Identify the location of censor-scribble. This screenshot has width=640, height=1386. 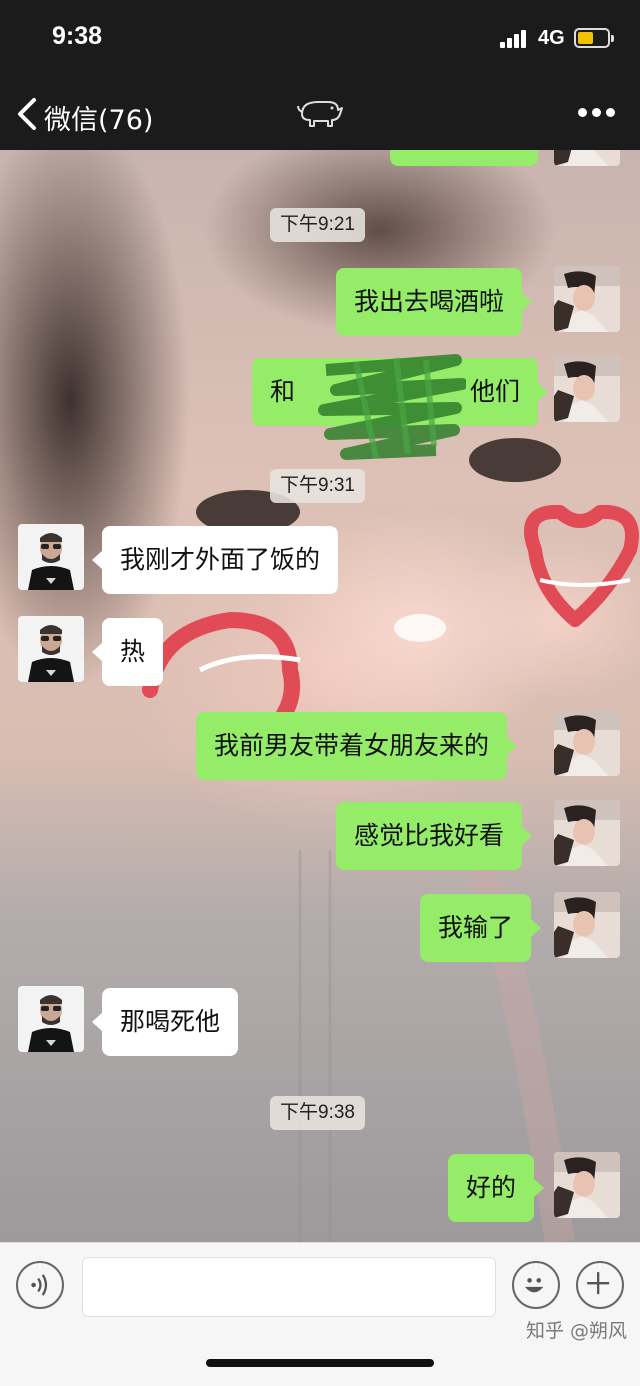
(392, 407).